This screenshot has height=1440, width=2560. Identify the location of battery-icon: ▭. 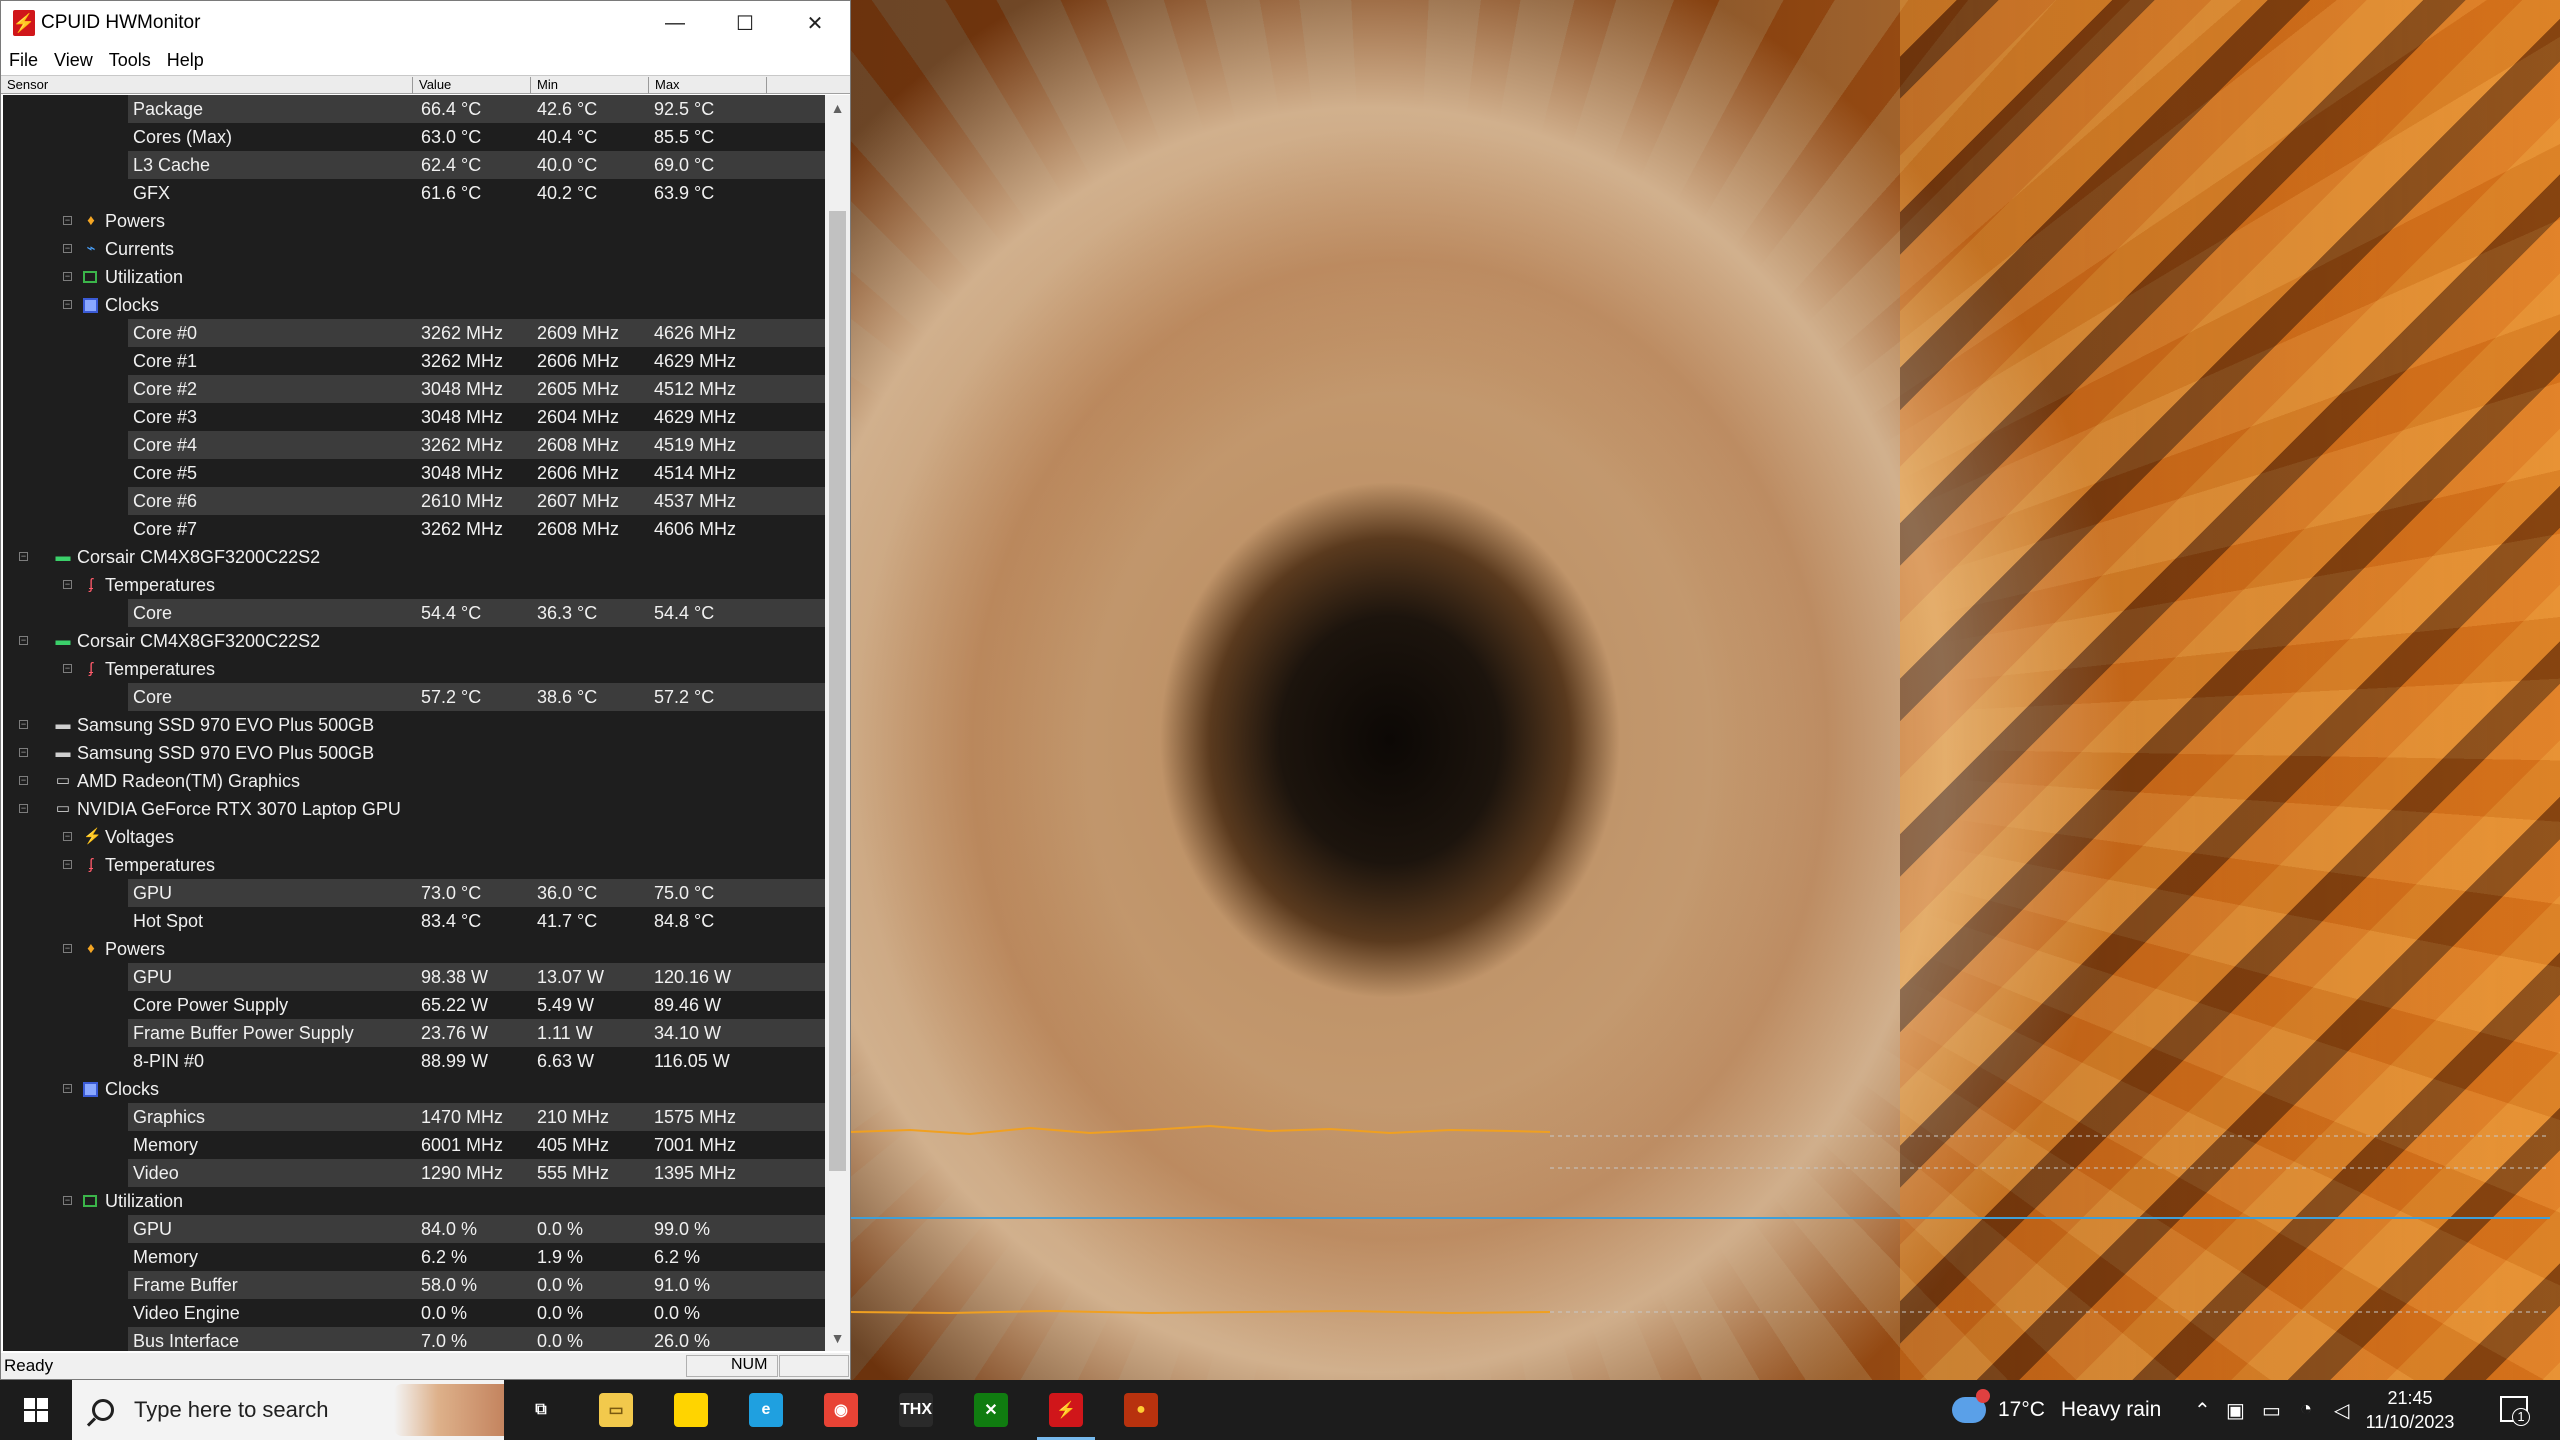
(2271, 1410).